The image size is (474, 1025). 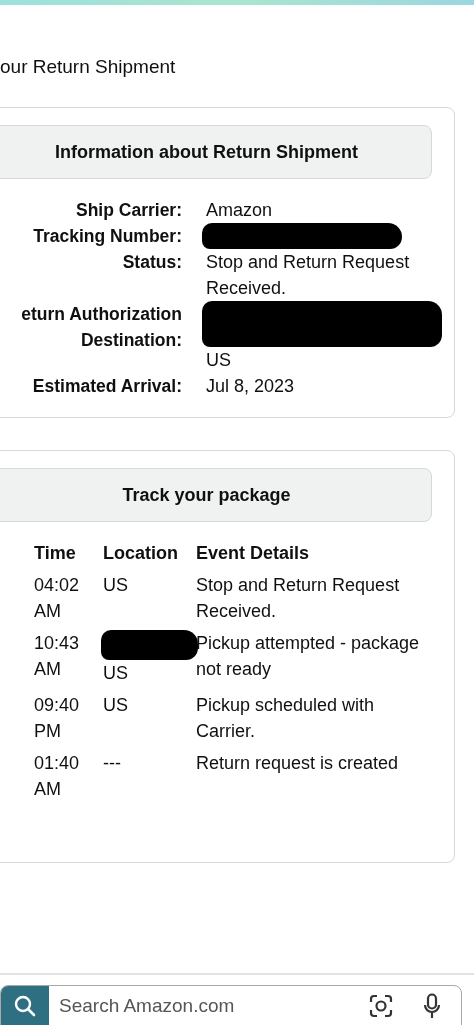 I want to click on field-value: US, so click(x=219, y=360).